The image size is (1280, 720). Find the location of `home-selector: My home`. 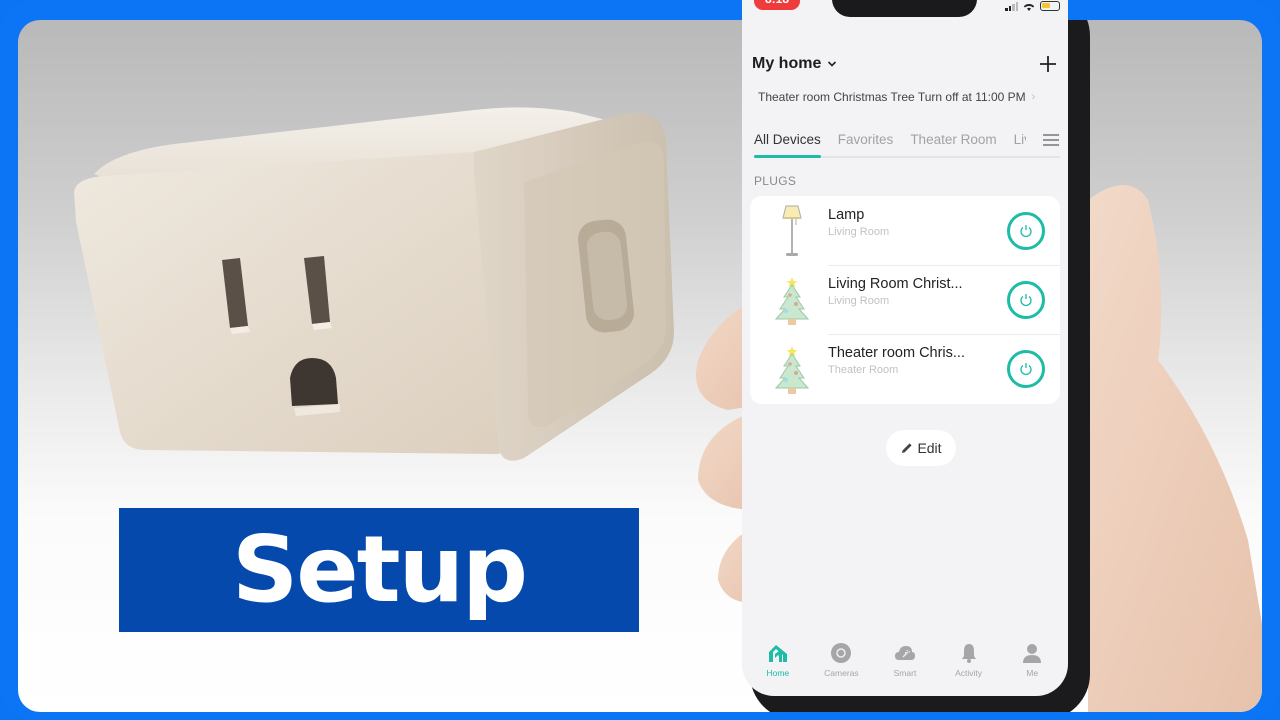

home-selector: My home is located at coordinates (786, 64).